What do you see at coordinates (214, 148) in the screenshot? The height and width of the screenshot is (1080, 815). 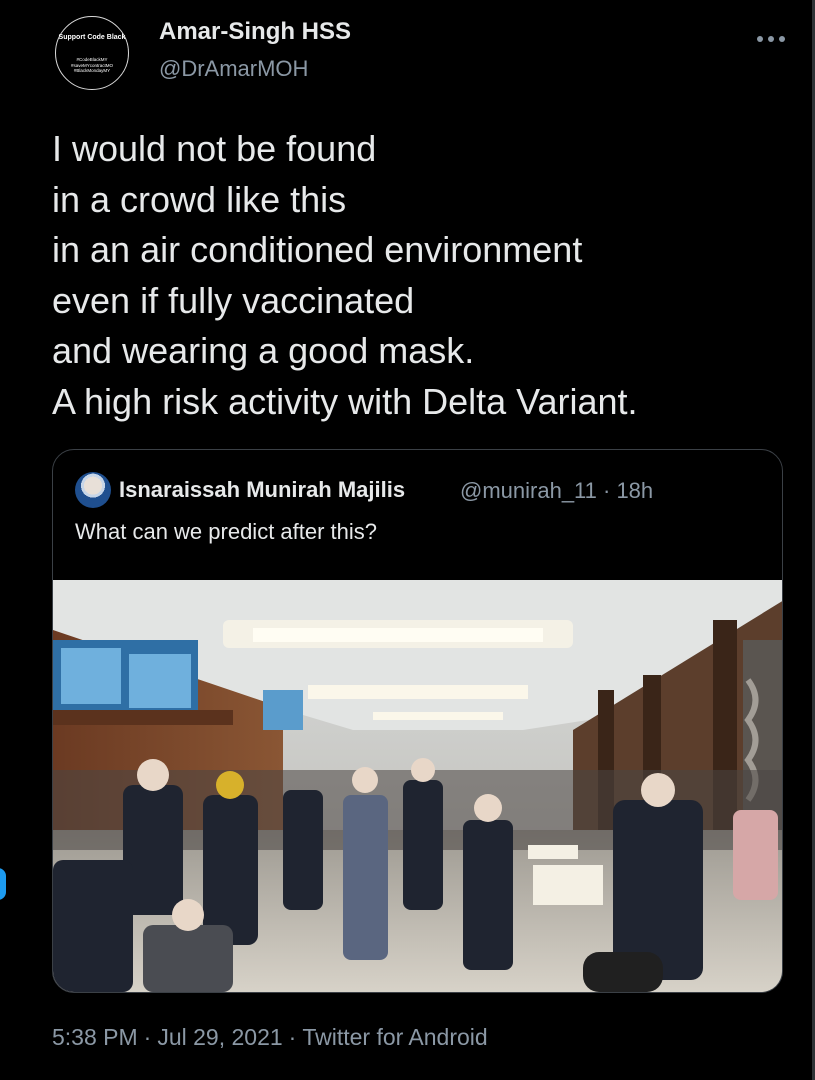 I see `tweet-line: I would not be found` at bounding box center [214, 148].